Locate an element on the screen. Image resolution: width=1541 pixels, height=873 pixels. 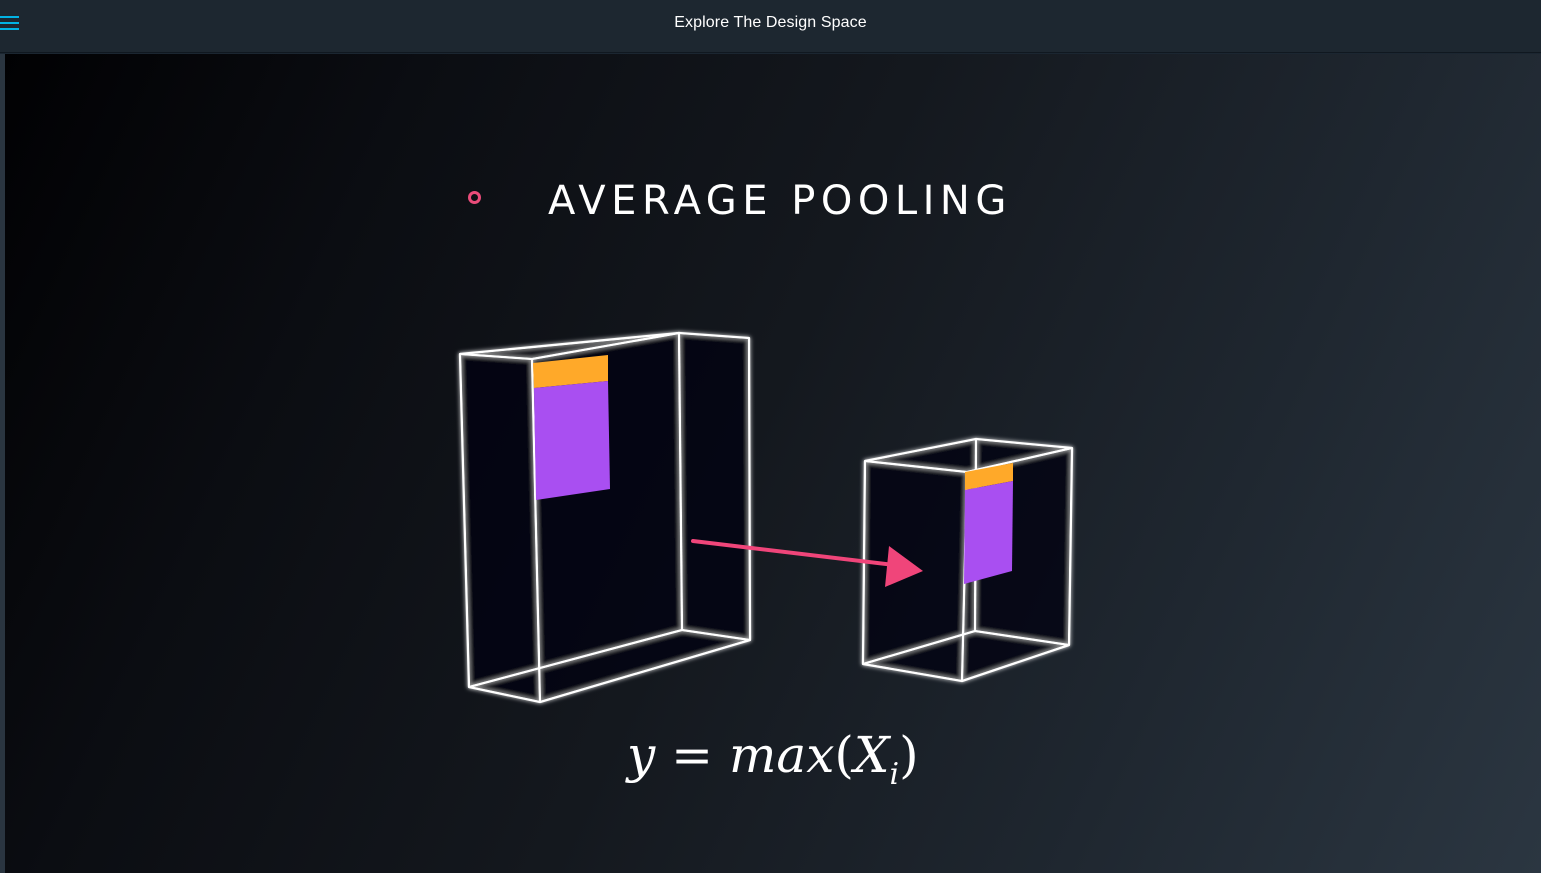
formula-subscript: i is located at coordinates (894, 774).